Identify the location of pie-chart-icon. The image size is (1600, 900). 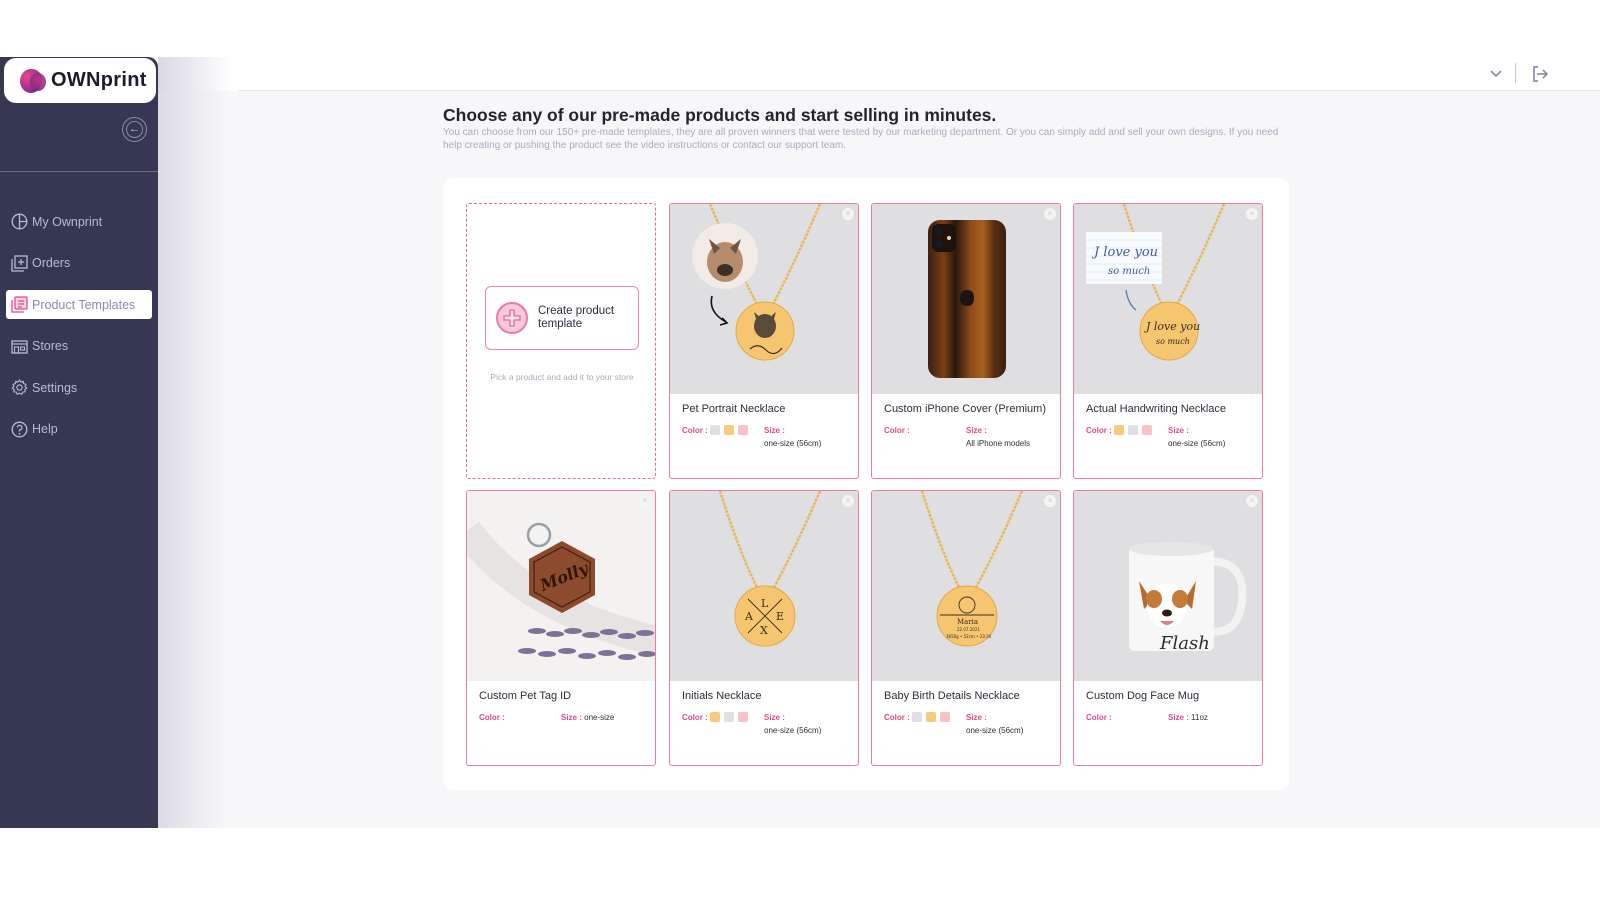
(19, 222).